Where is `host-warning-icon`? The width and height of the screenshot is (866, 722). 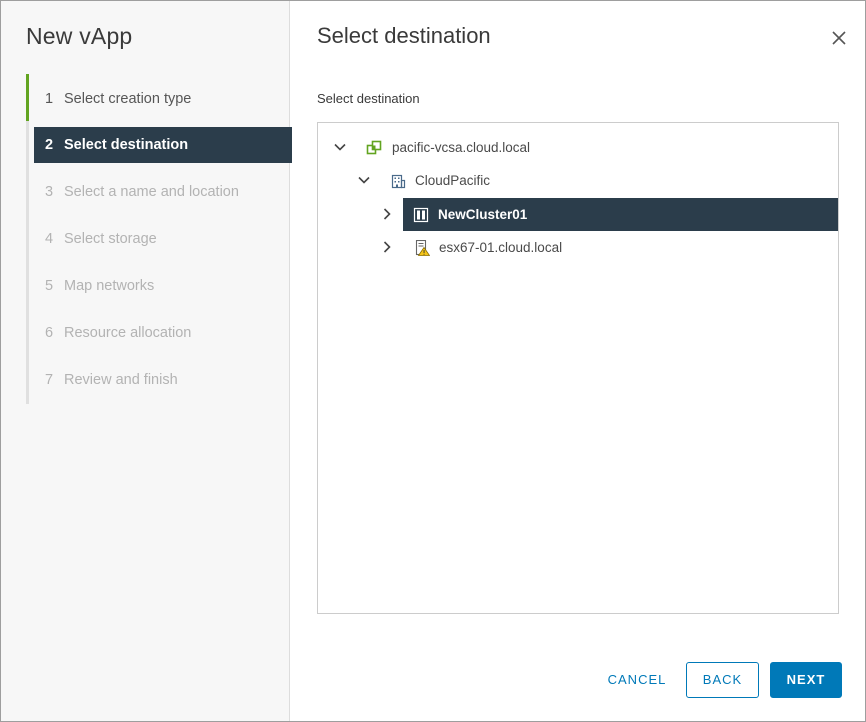
host-warning-icon is located at coordinates (422, 248).